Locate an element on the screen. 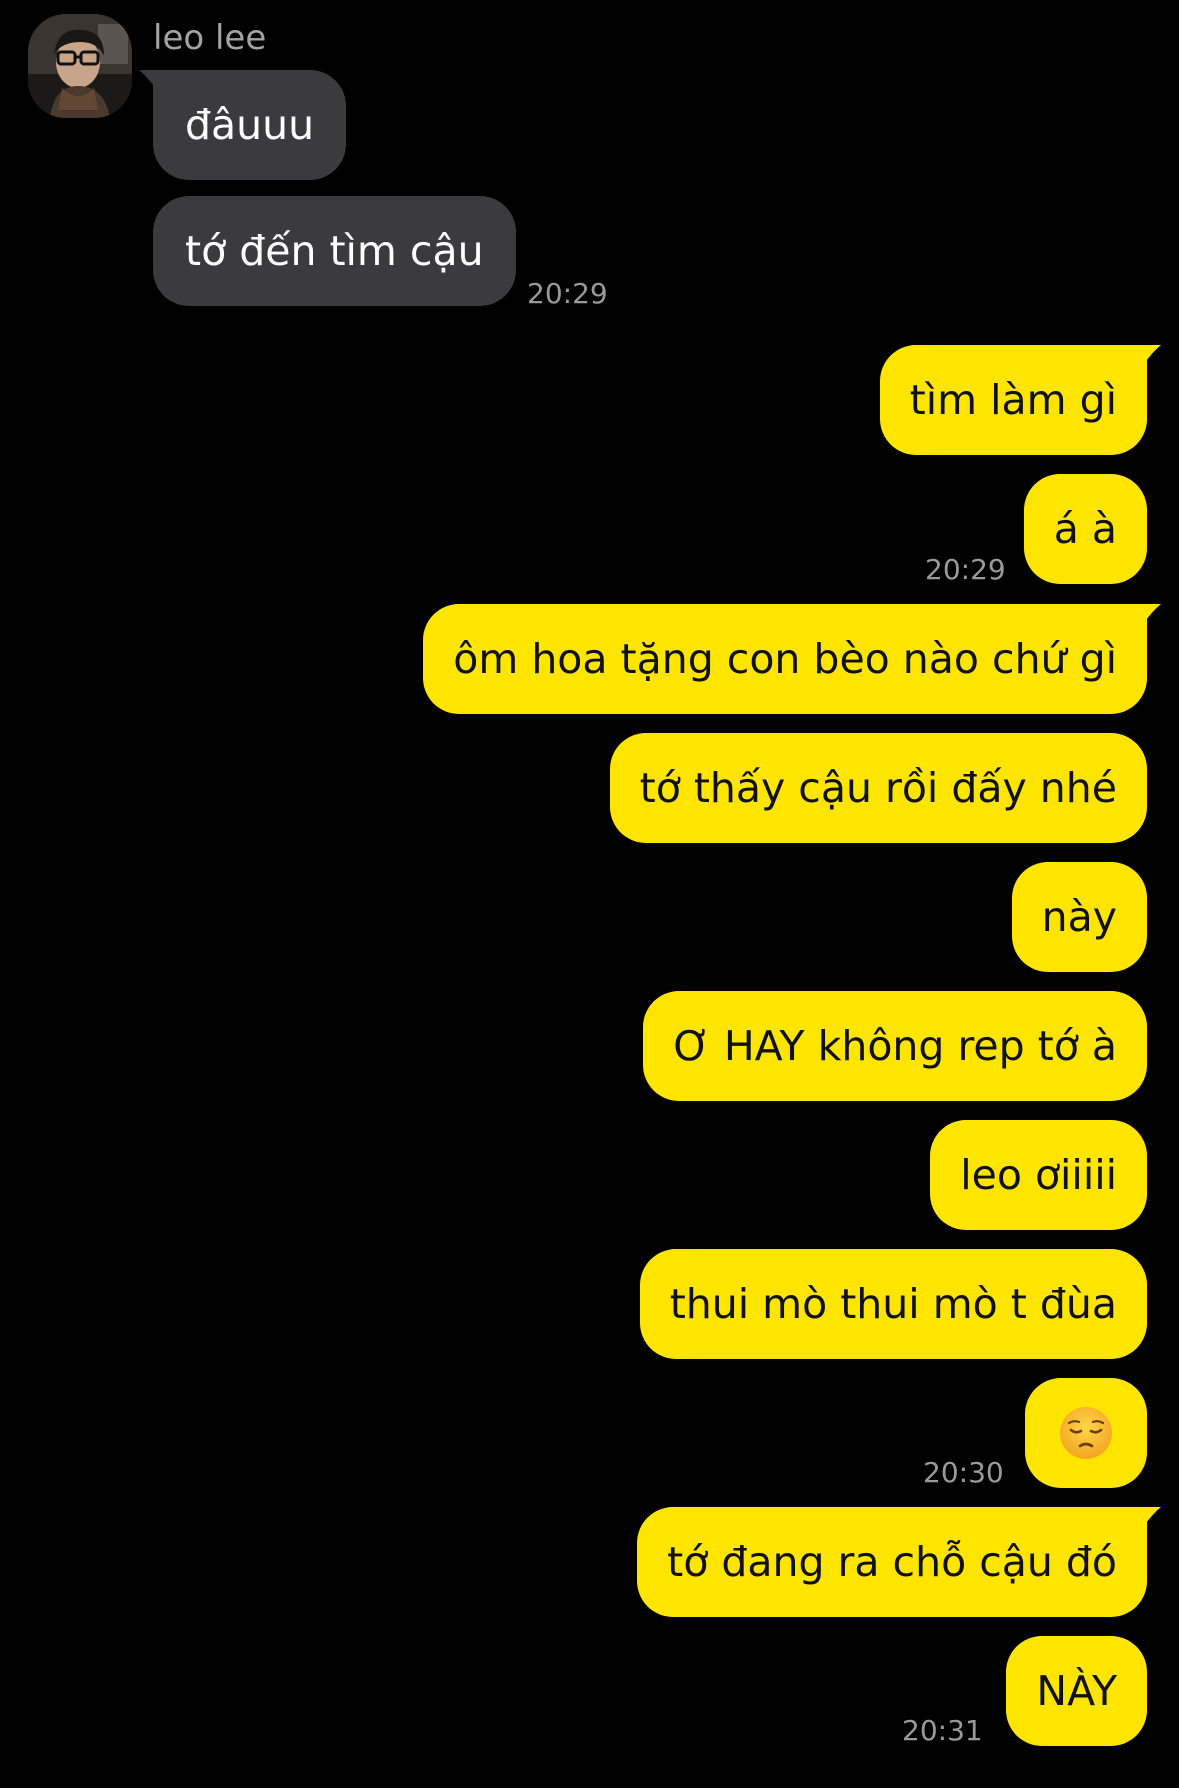  message-text: tìm làm gì is located at coordinates (1013, 400).